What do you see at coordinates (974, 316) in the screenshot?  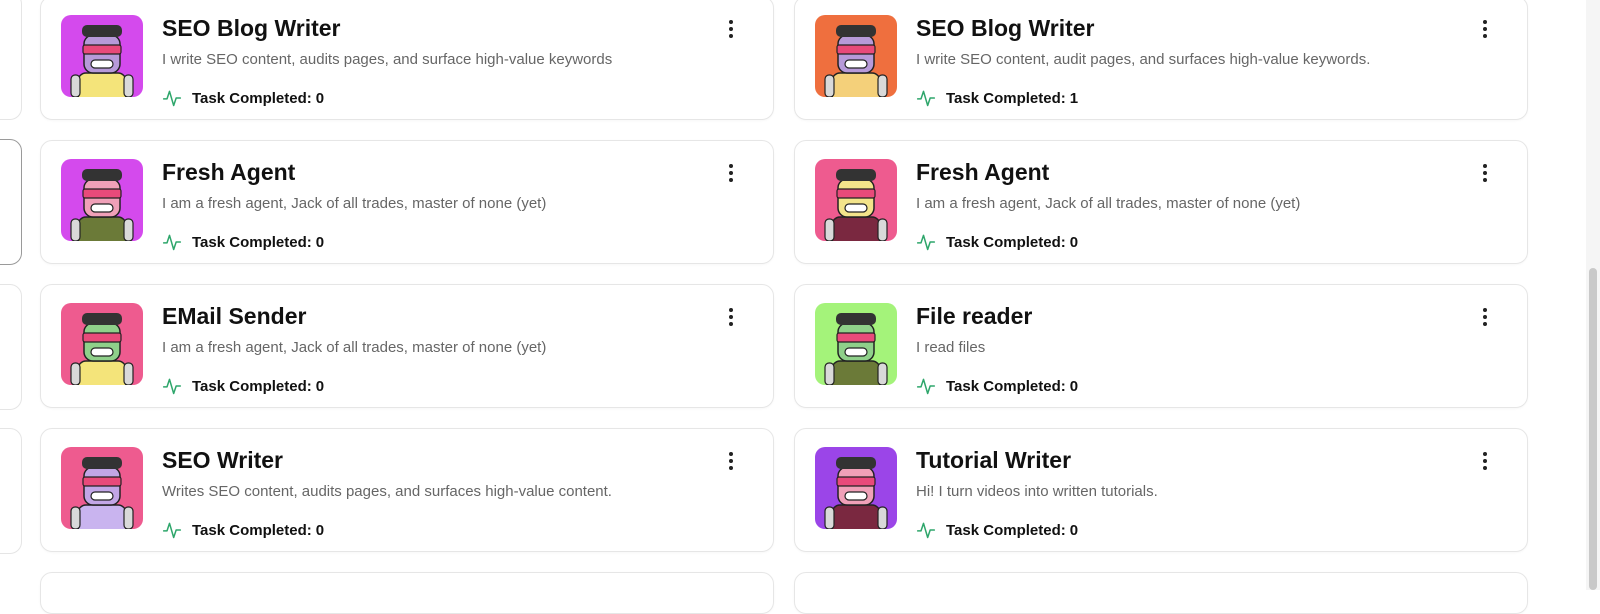 I see `agent-name: File reader` at bounding box center [974, 316].